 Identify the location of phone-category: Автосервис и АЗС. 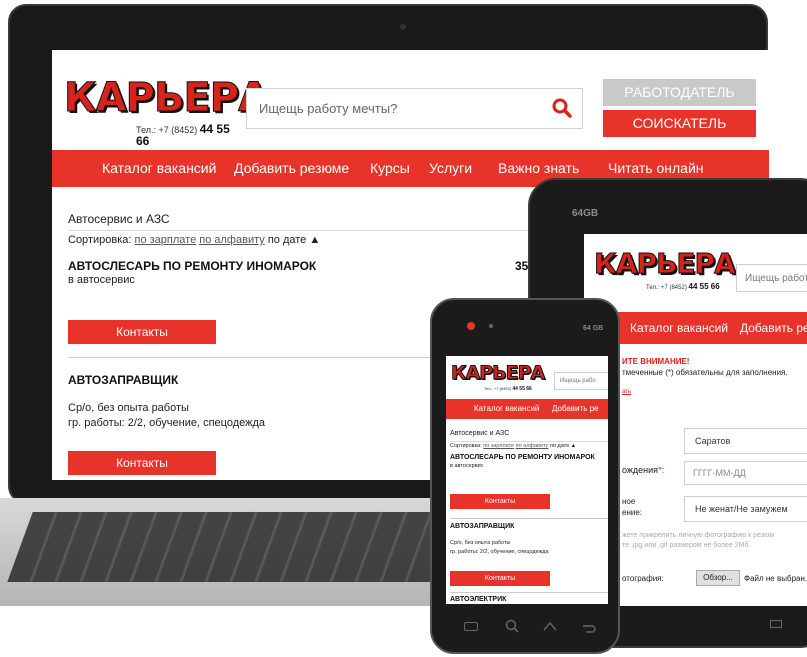
(480, 433).